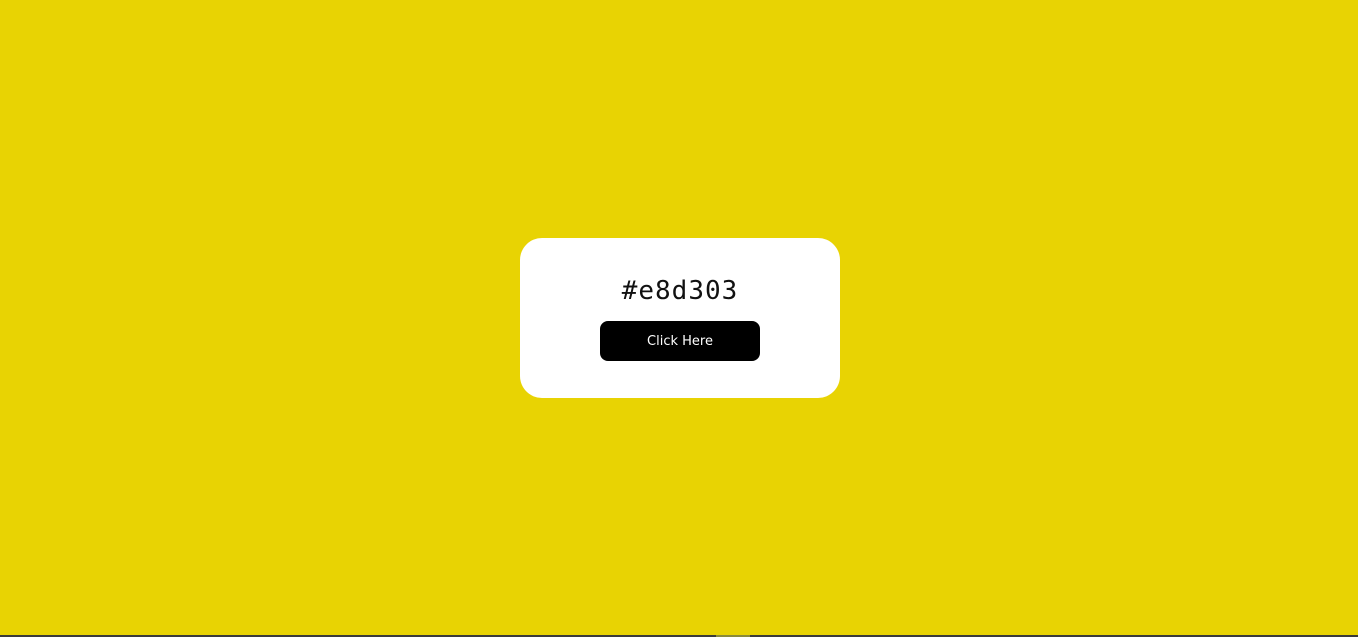  What do you see at coordinates (680, 341) in the screenshot?
I see `click-here-button: Click Here` at bounding box center [680, 341].